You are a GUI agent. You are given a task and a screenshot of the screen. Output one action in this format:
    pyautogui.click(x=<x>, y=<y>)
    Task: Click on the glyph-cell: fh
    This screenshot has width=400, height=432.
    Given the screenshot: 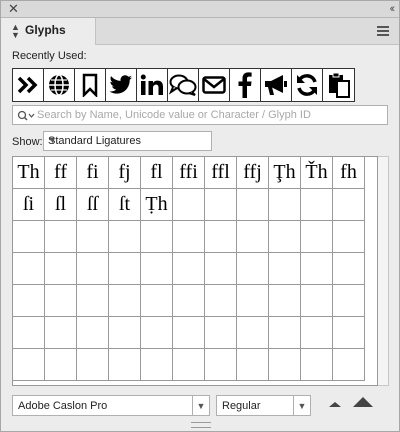 What is the action you would take?
    pyautogui.click(x=349, y=173)
    